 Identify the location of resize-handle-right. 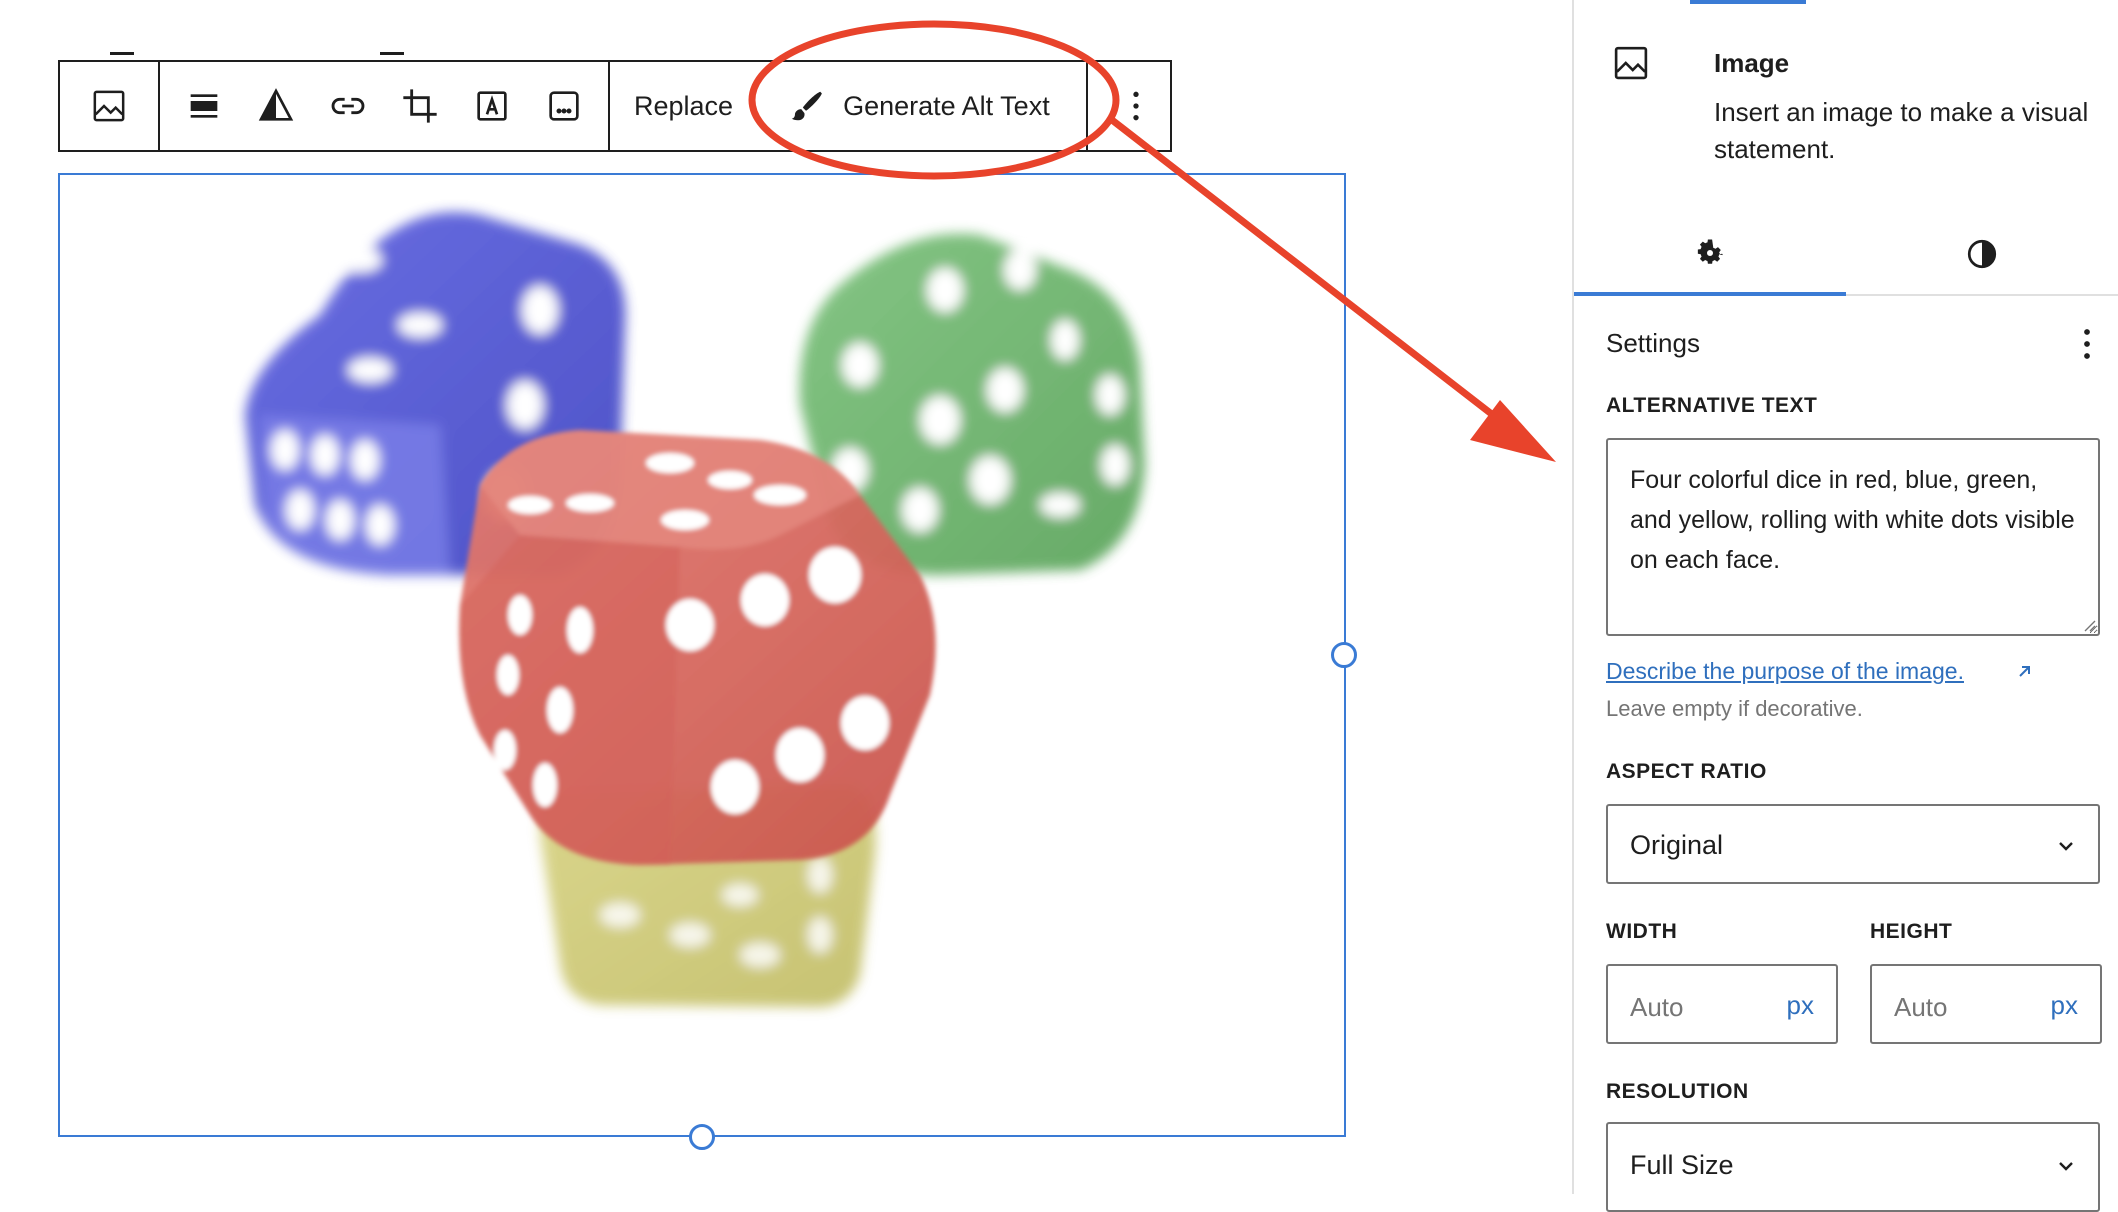
(1344, 655).